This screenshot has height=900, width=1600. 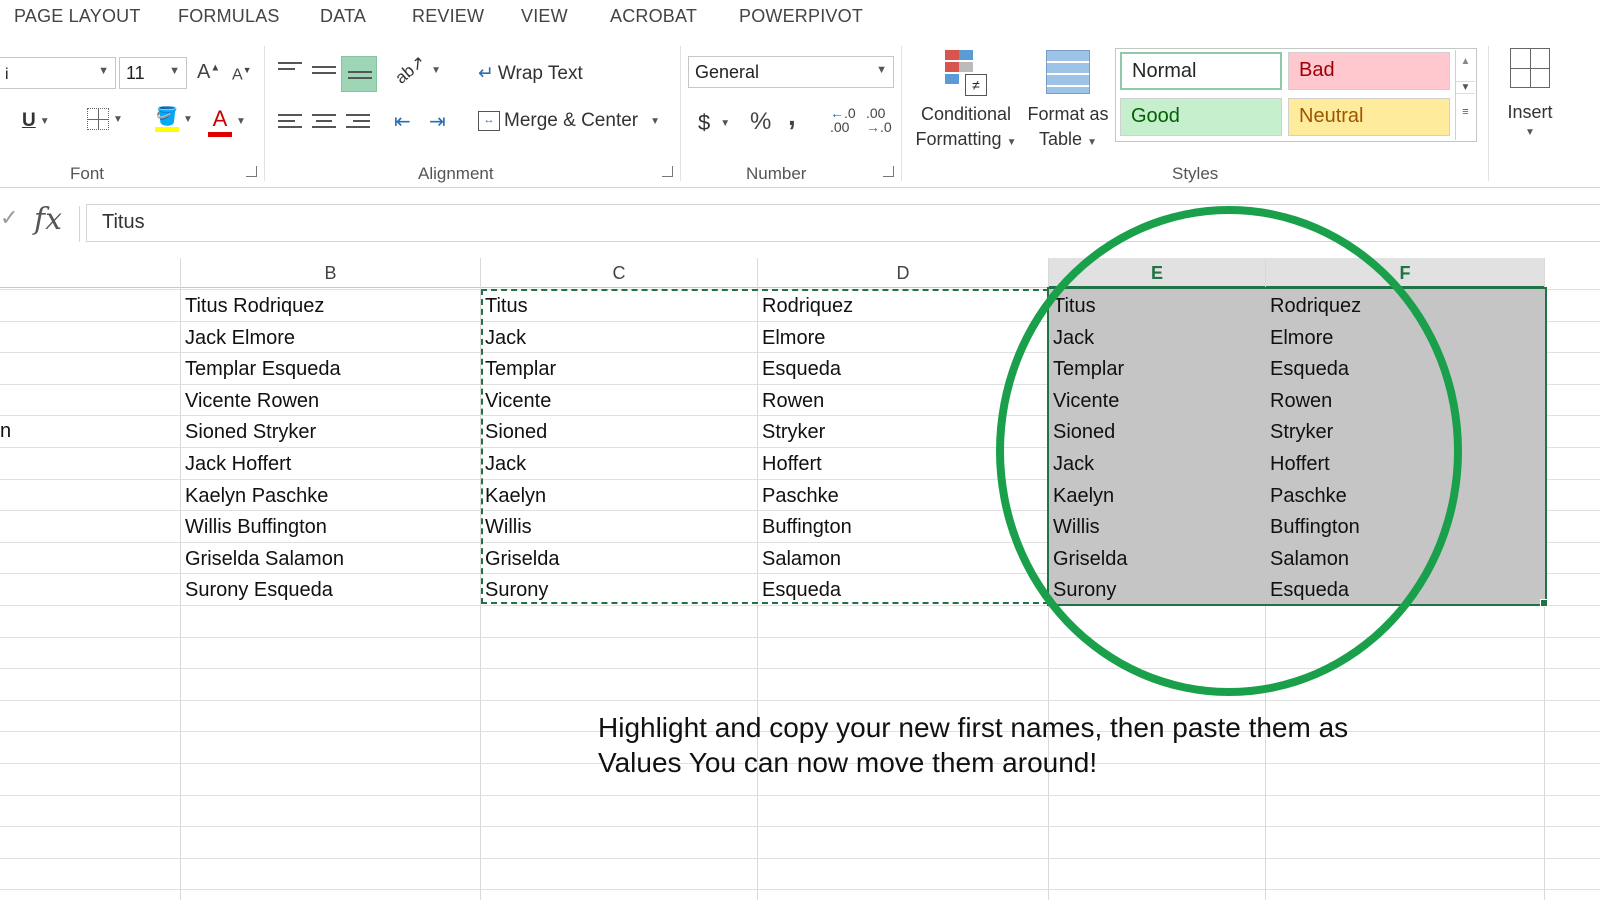 I want to click on orientation-button: ab↗ ▼, so click(x=416, y=70).